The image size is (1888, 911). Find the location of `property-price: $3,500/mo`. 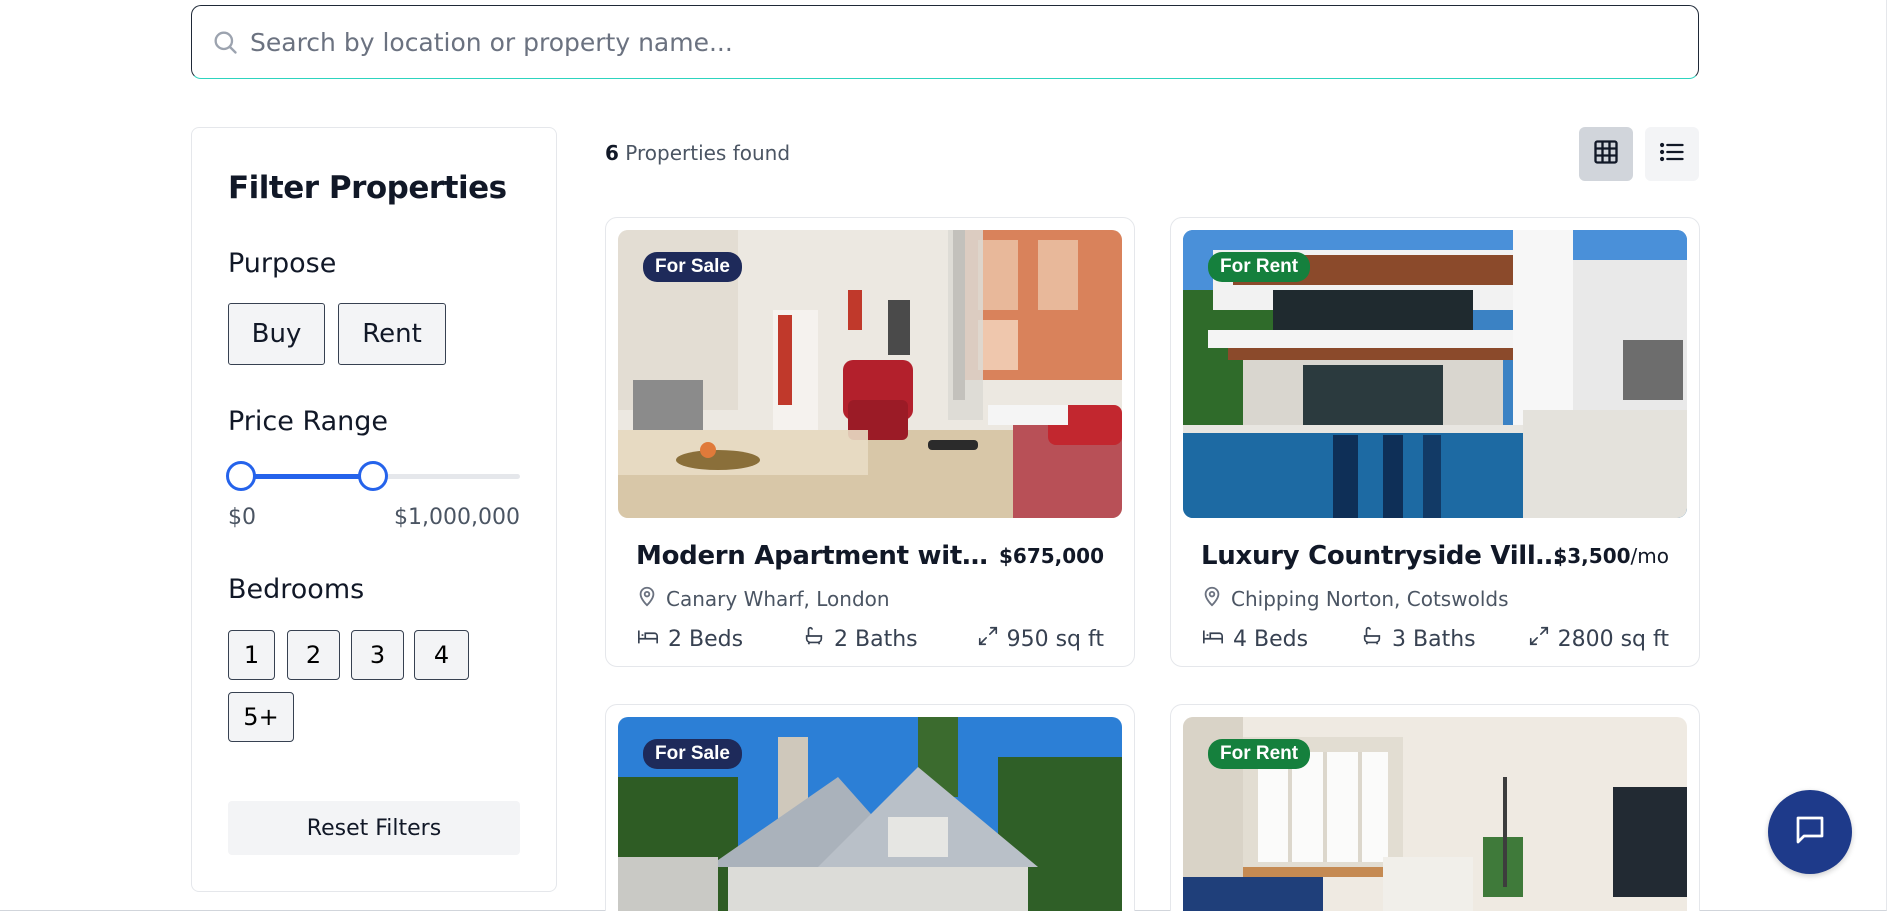

property-price: $3,500/mo is located at coordinates (1611, 556).